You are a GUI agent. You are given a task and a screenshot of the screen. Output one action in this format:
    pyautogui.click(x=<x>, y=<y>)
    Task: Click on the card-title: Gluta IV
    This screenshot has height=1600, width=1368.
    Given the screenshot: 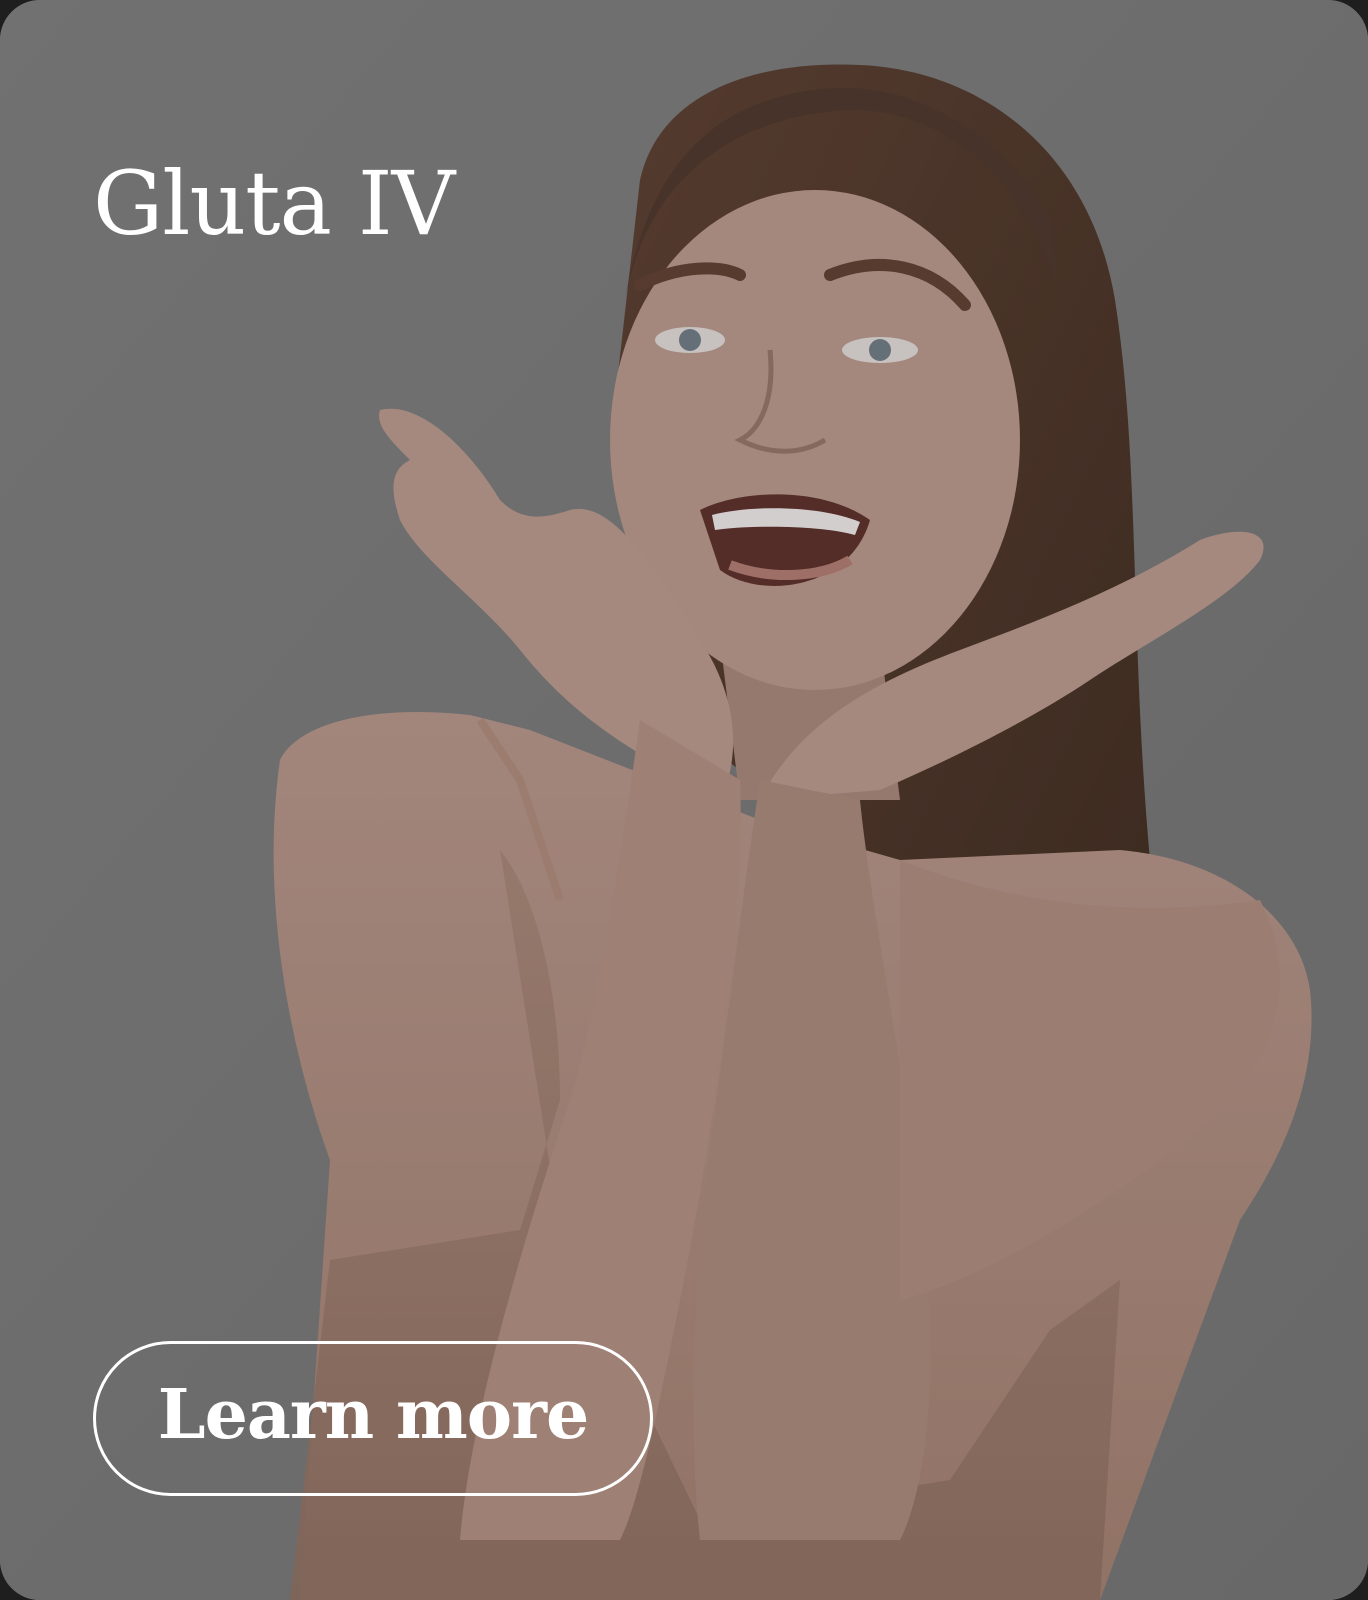 What is the action you would take?
    pyautogui.click(x=274, y=203)
    